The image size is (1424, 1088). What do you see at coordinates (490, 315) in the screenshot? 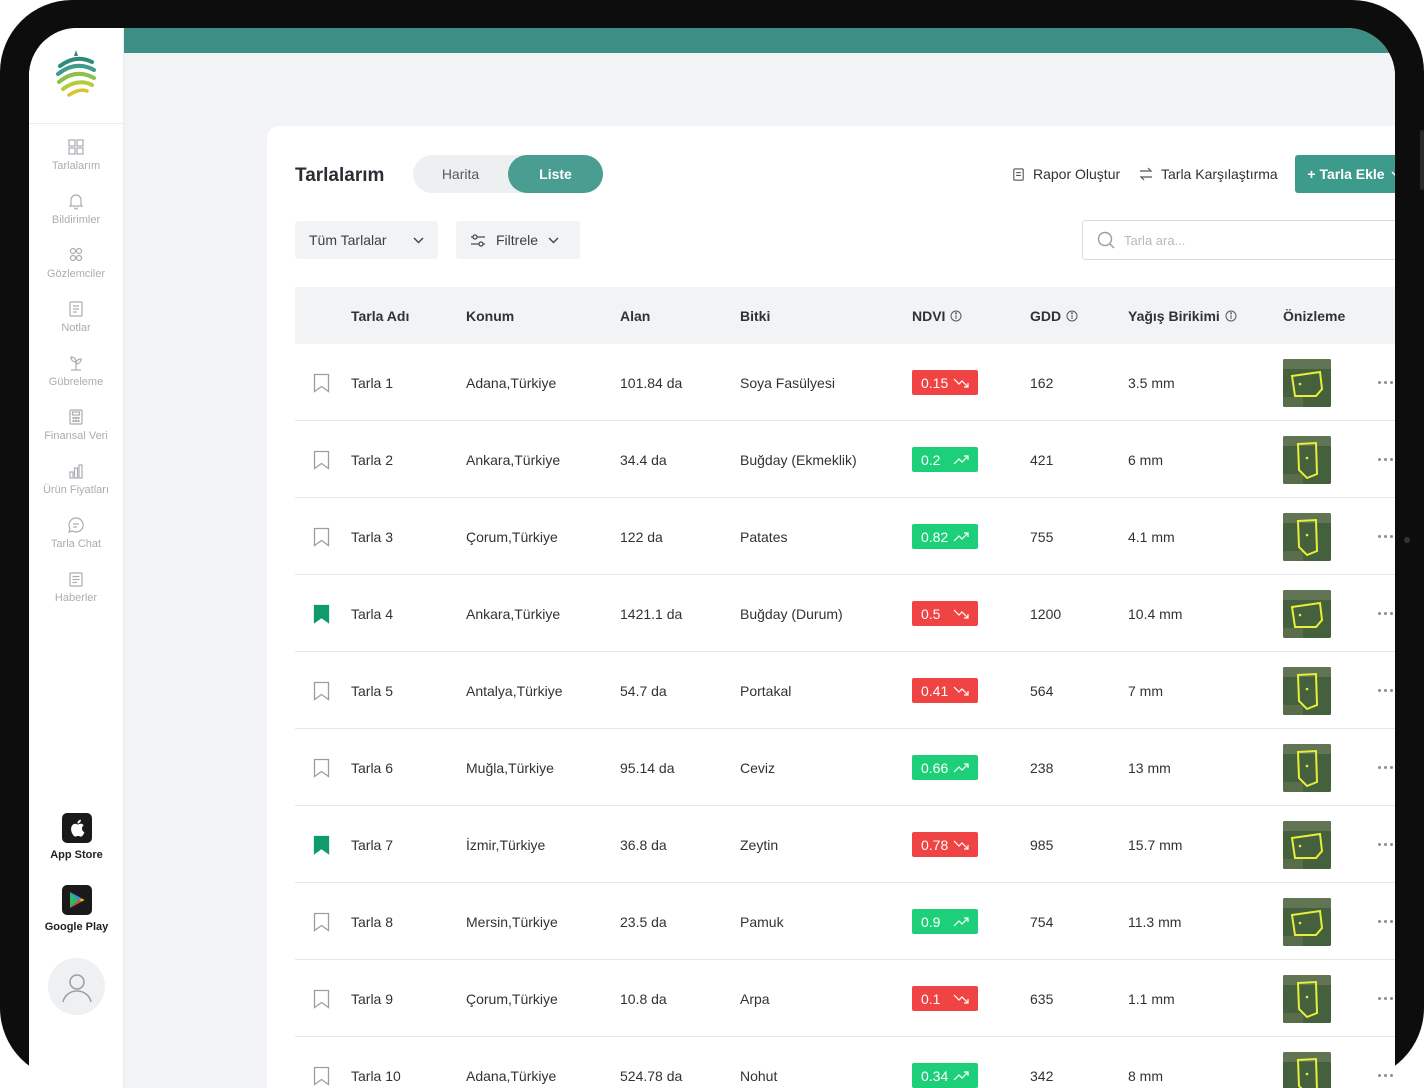
I see `column-header-location: Konum` at bounding box center [490, 315].